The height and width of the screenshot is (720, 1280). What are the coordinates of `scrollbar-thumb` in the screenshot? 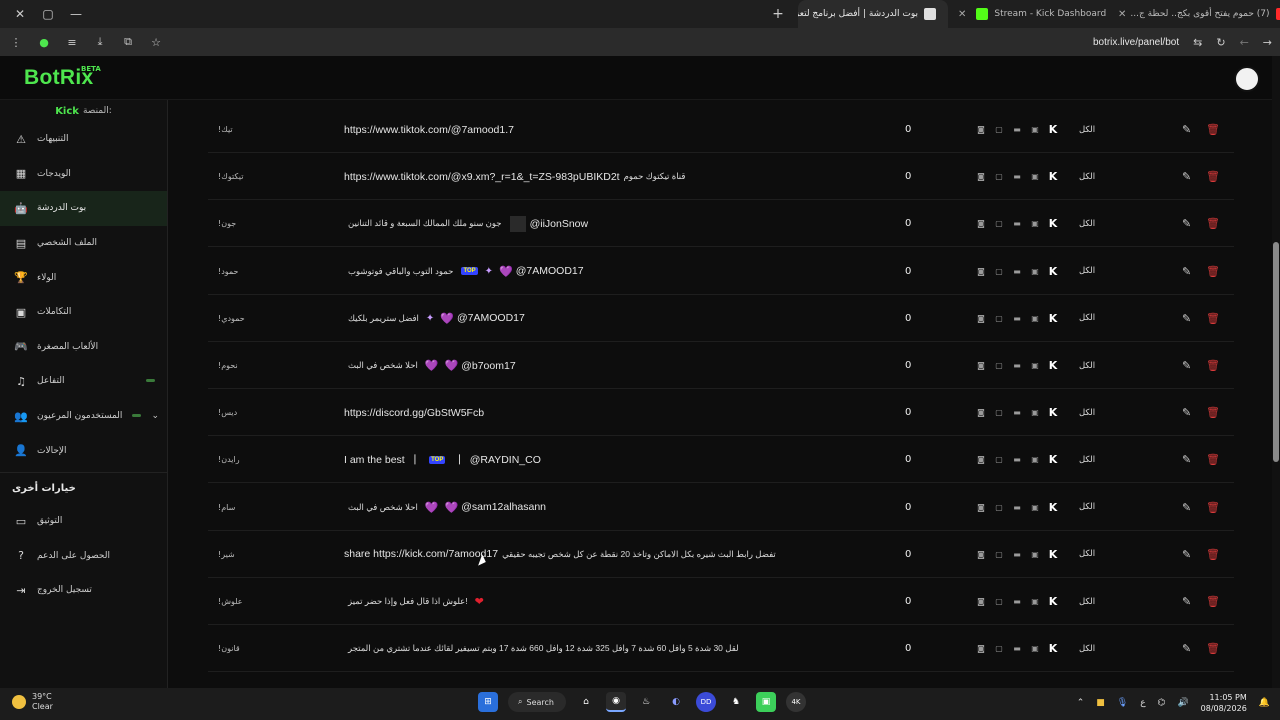 It's located at (1276, 352).